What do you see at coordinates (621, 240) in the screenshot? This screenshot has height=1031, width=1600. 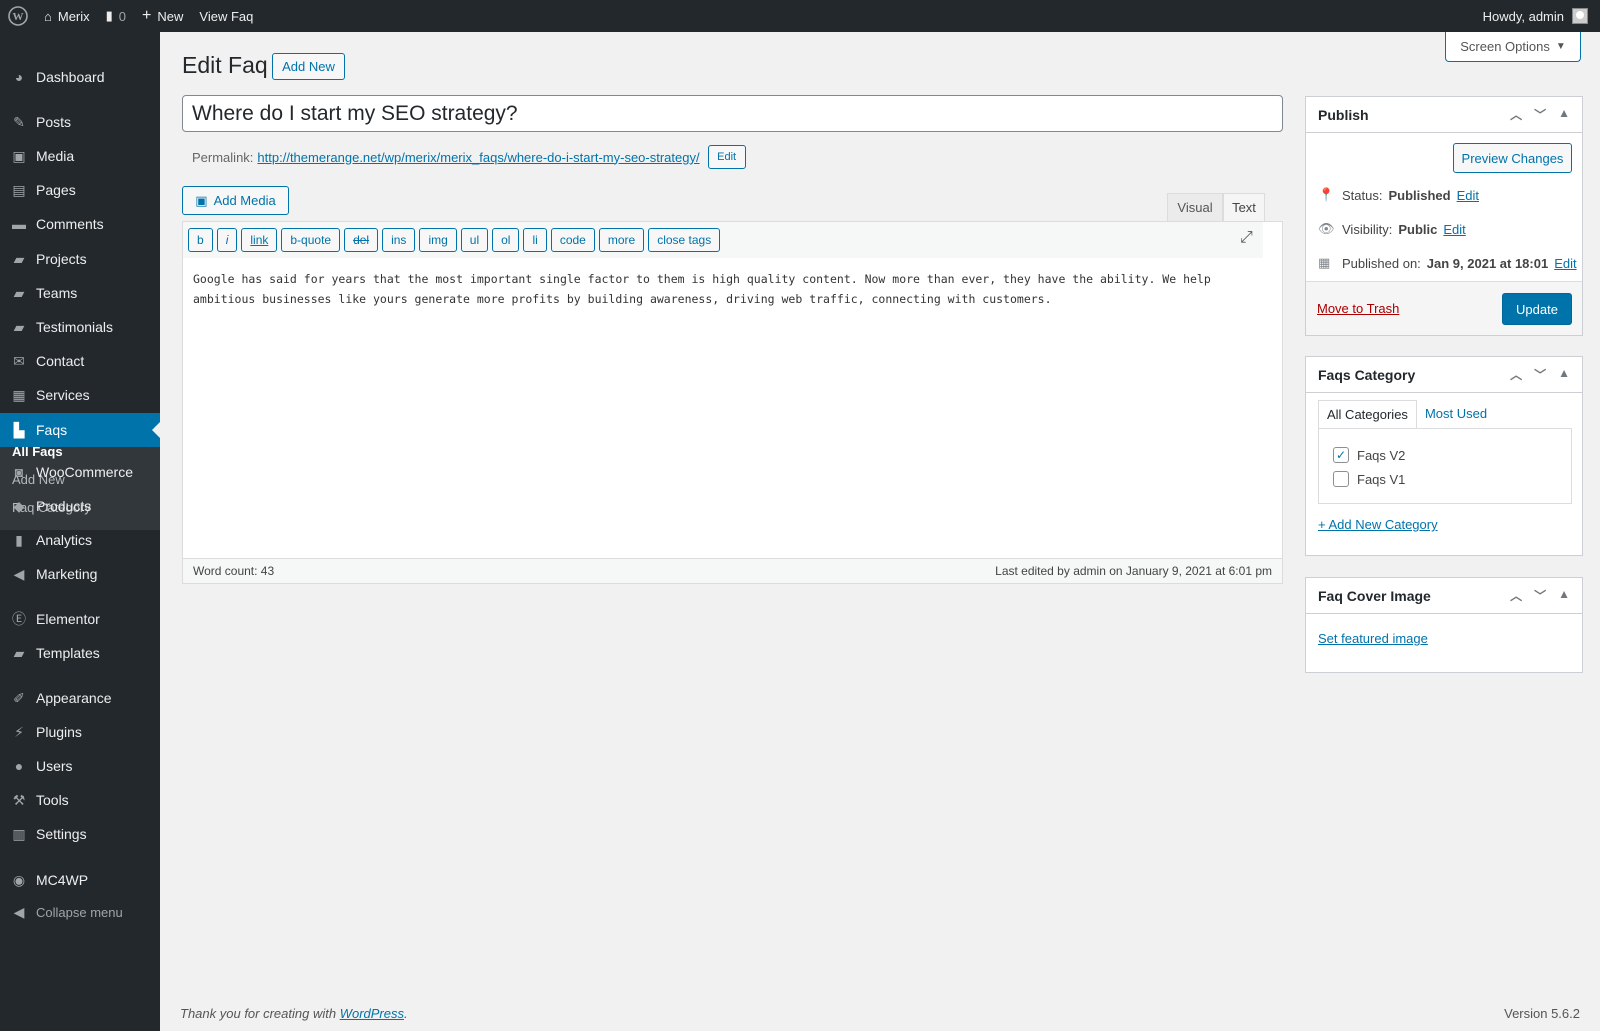 I see `quicktag-more-button: more` at bounding box center [621, 240].